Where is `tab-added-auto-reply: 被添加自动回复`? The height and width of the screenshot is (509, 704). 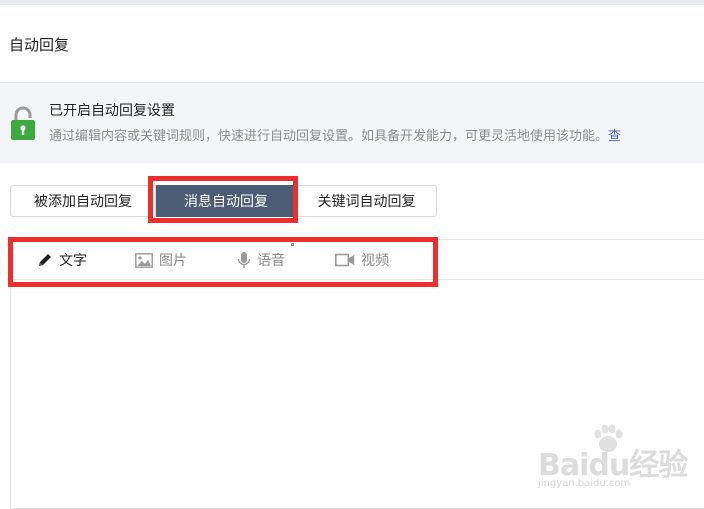
tab-added-auto-reply: 被添加自动回复 is located at coordinates (83, 201).